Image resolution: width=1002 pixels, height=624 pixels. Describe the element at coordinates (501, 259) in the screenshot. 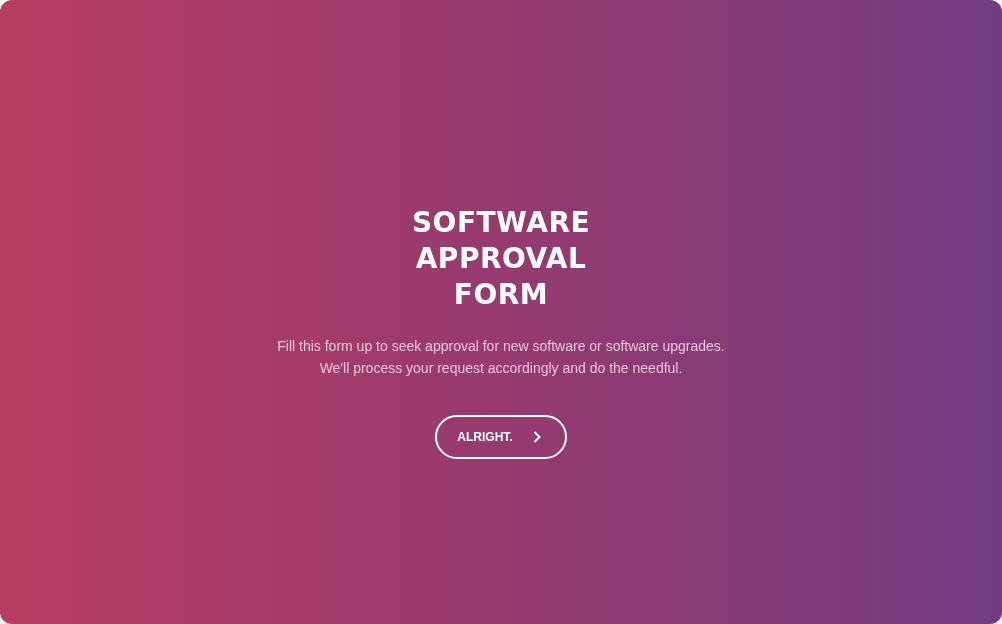

I see `form-title: SOFTWARE APPROVAL FORM` at that location.